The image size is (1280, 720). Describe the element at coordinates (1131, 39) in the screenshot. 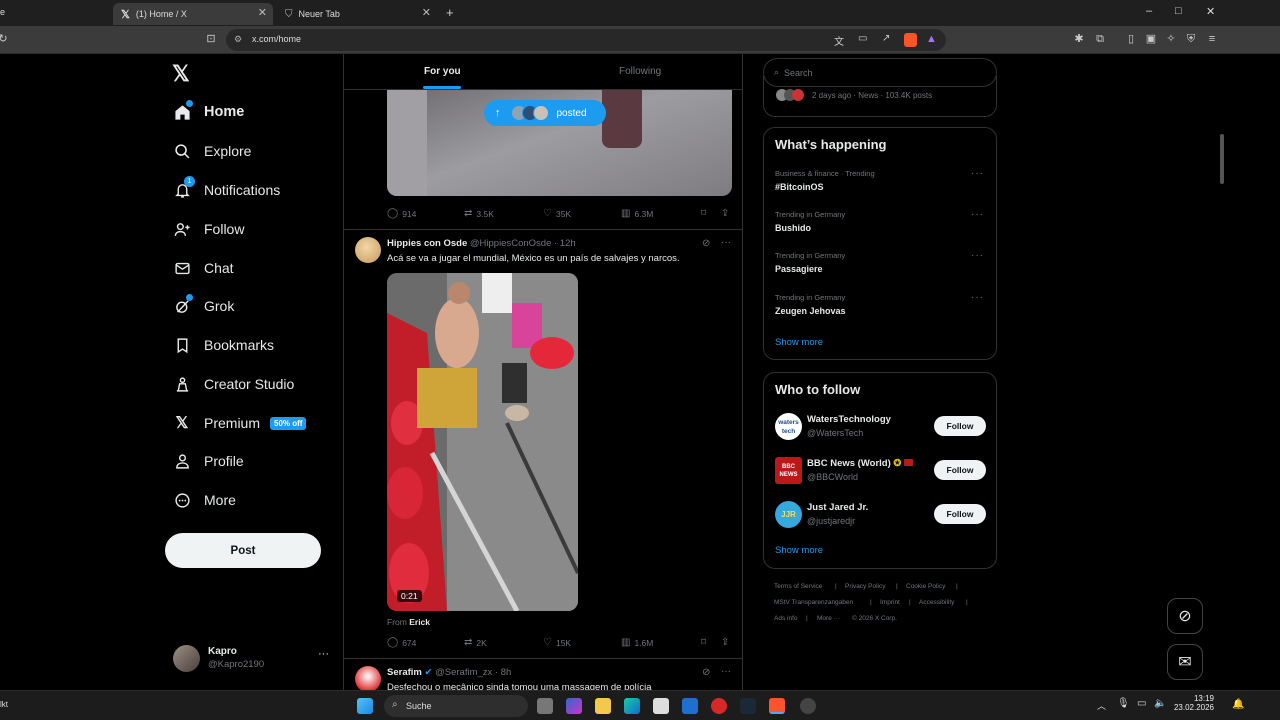

I see `sidebar-icon: ▯` at that location.